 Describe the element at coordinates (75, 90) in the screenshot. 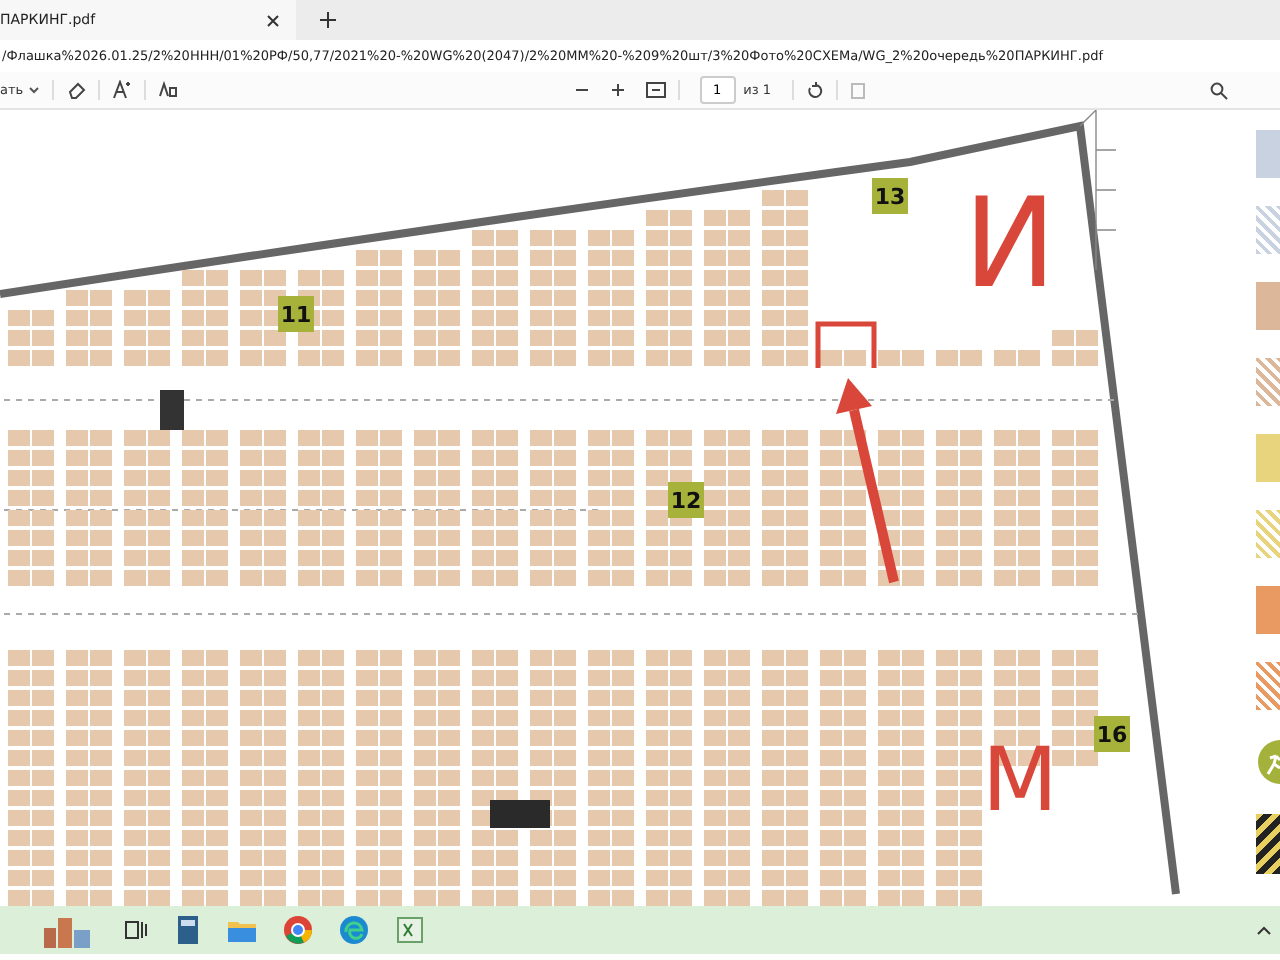

I see `eraser-icon` at that location.